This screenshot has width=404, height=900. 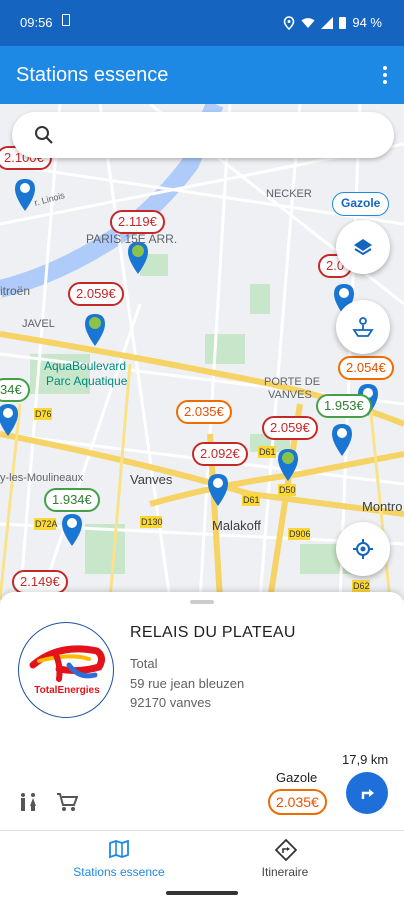 What do you see at coordinates (366, 368) in the screenshot?
I see `price-tag: 2.054€` at bounding box center [366, 368].